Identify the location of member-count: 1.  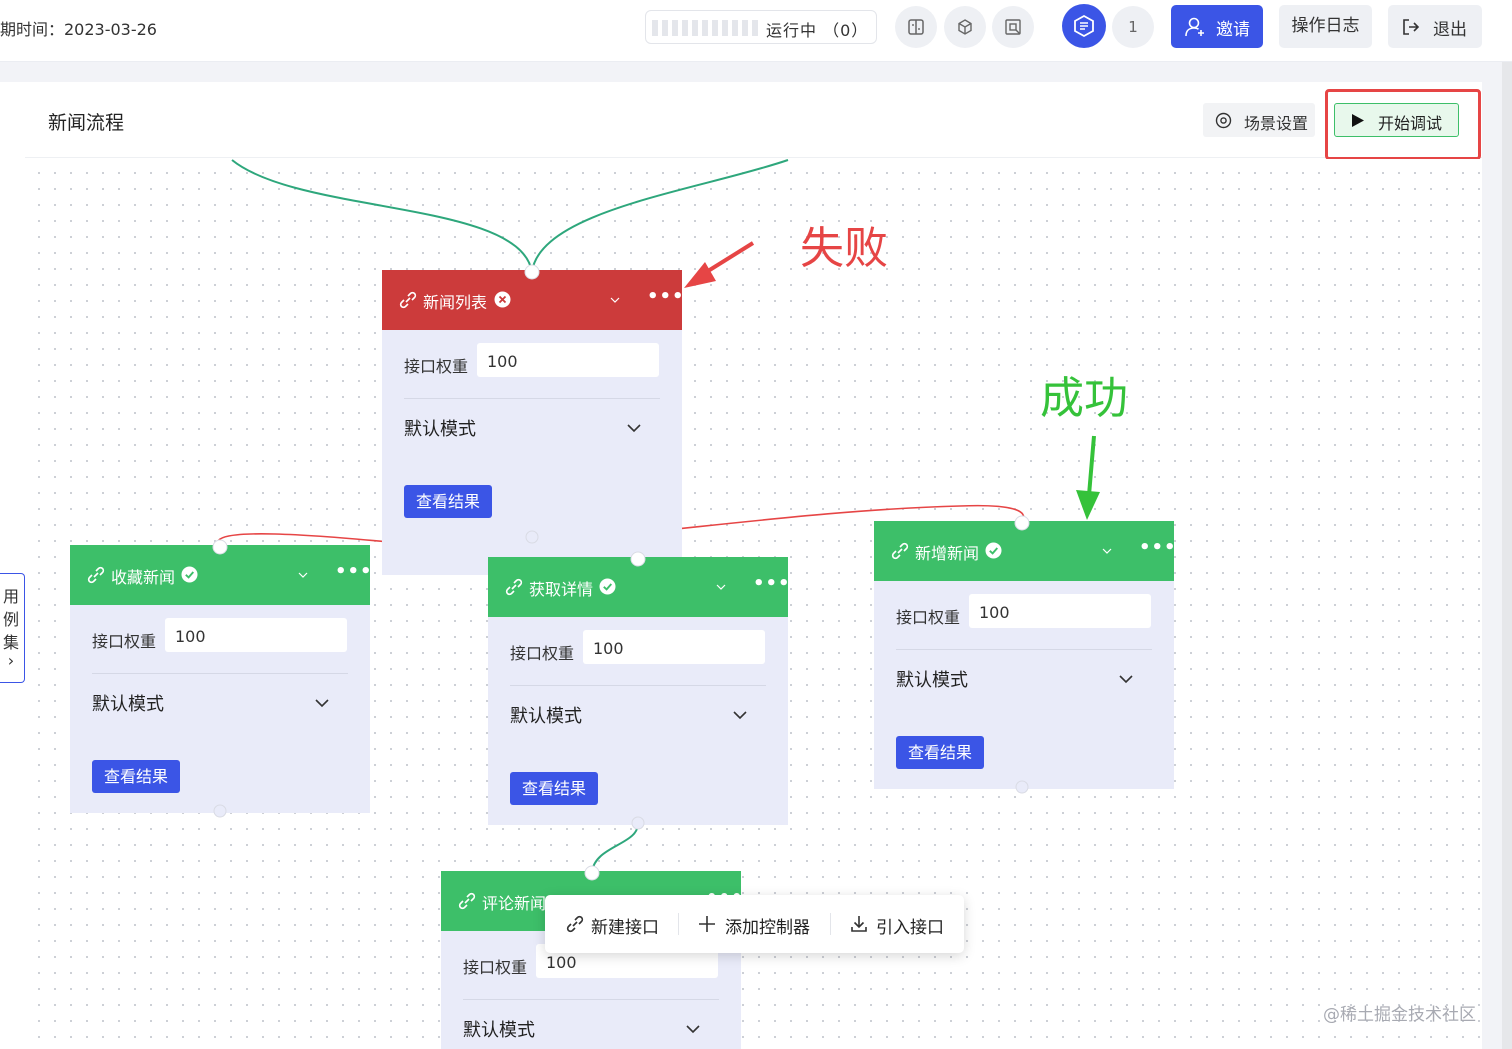
(1133, 27).